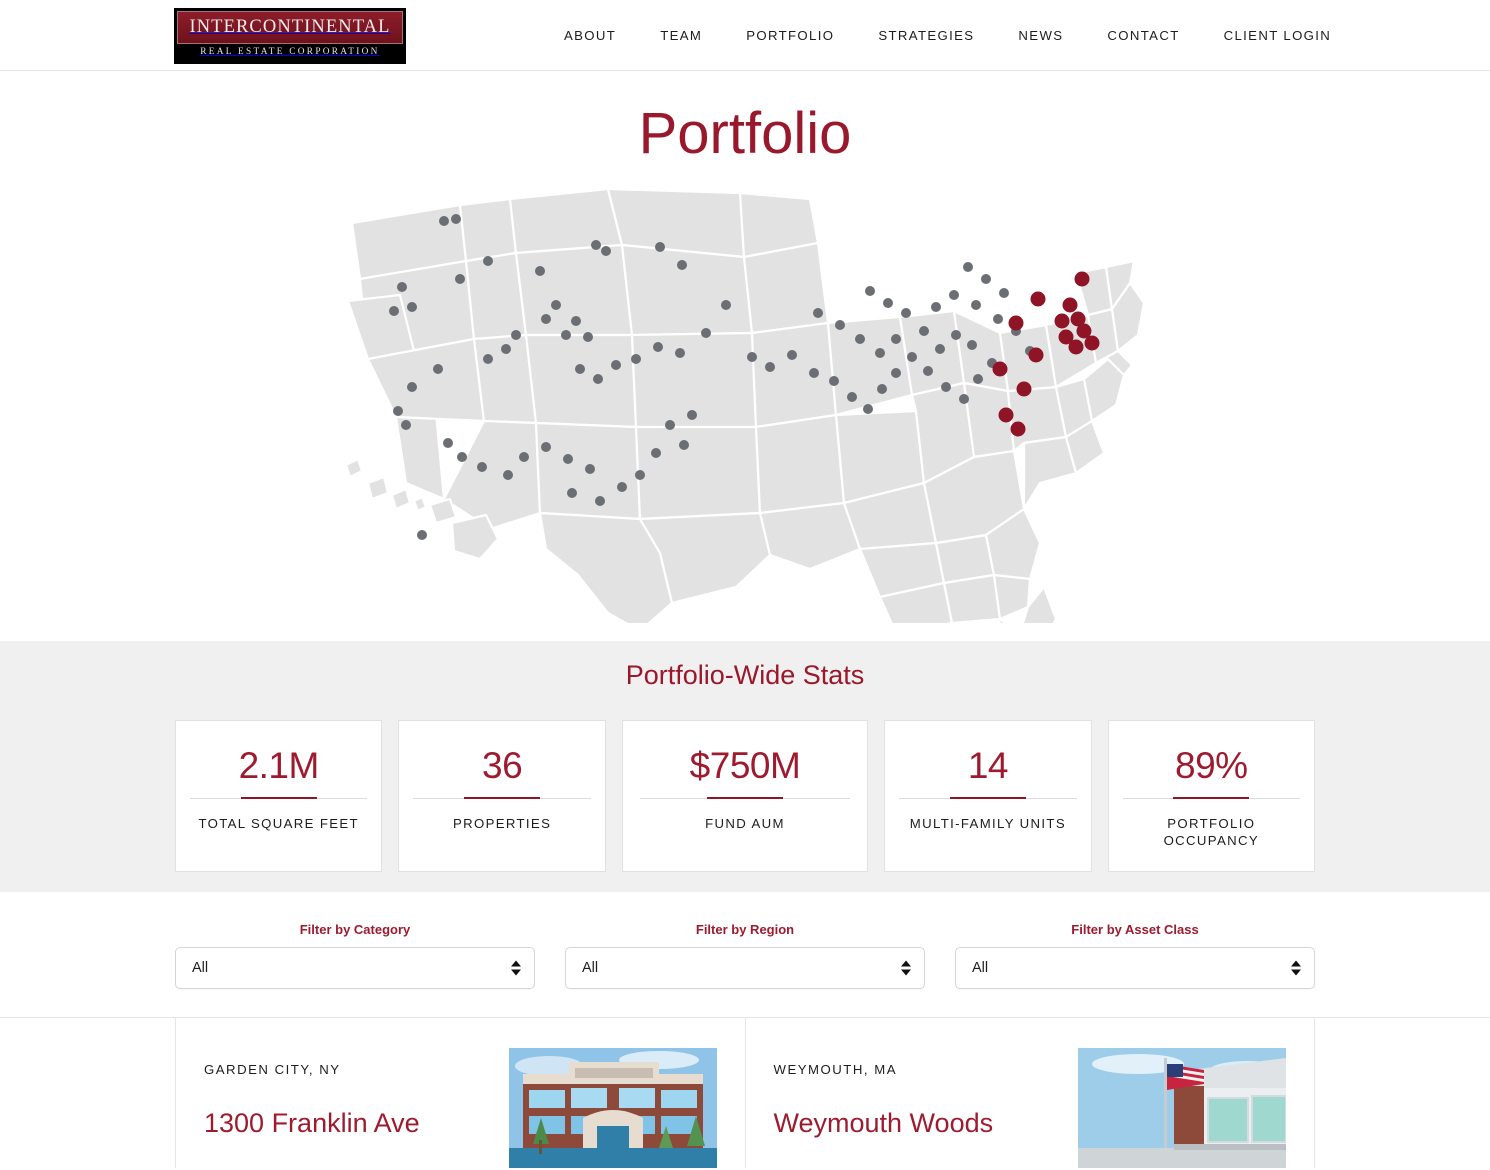 This screenshot has height=1170, width=1490. I want to click on office-building-image, so click(612, 1107).